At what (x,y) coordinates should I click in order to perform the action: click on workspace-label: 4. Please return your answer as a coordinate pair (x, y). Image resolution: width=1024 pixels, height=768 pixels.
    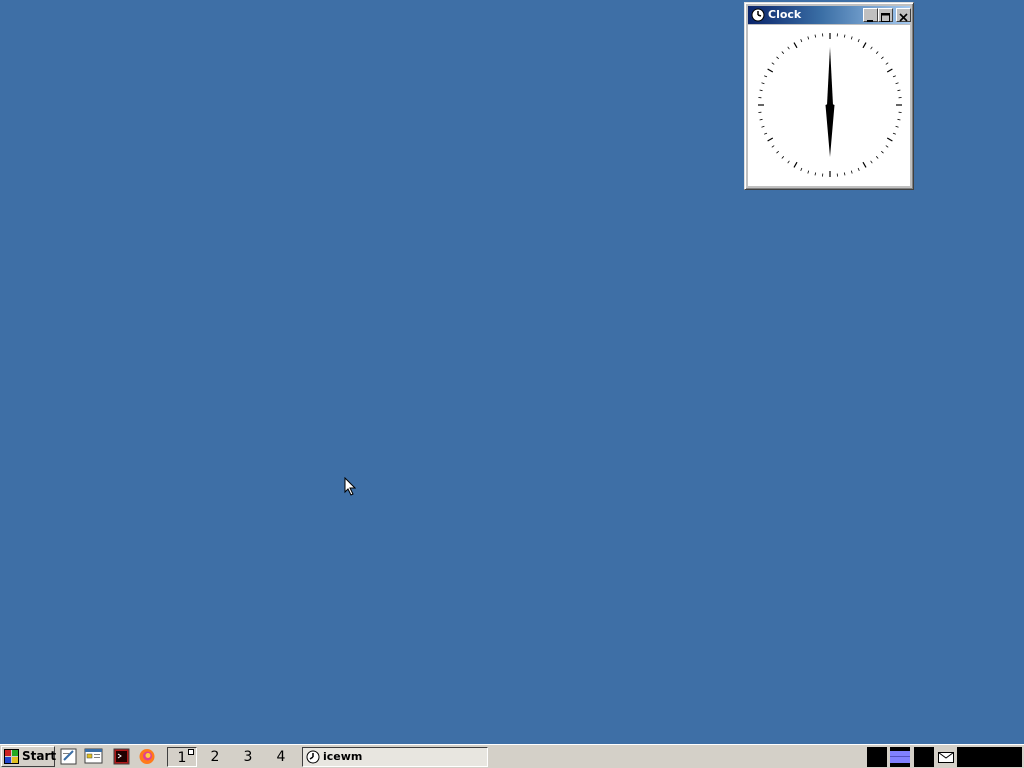
    Looking at the image, I should click on (281, 757).